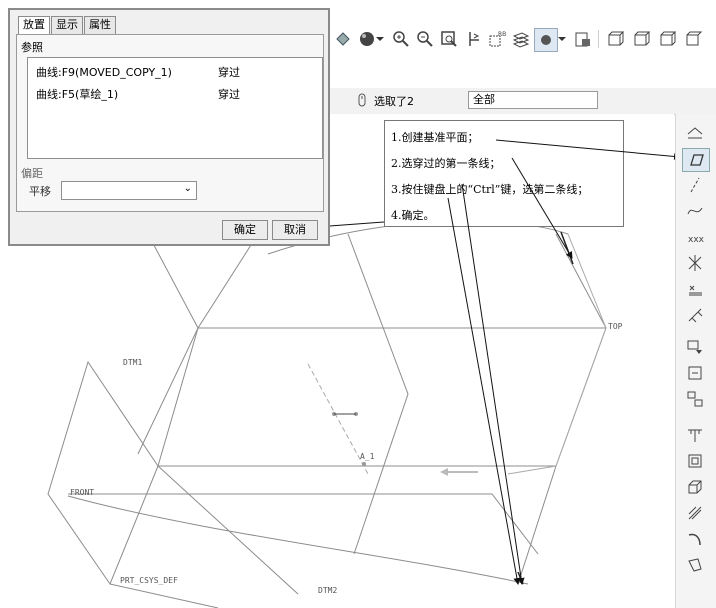 The height and width of the screenshot is (608, 716). Describe the element at coordinates (695, 133) in the screenshot. I see `datum-toggle-icon` at that location.